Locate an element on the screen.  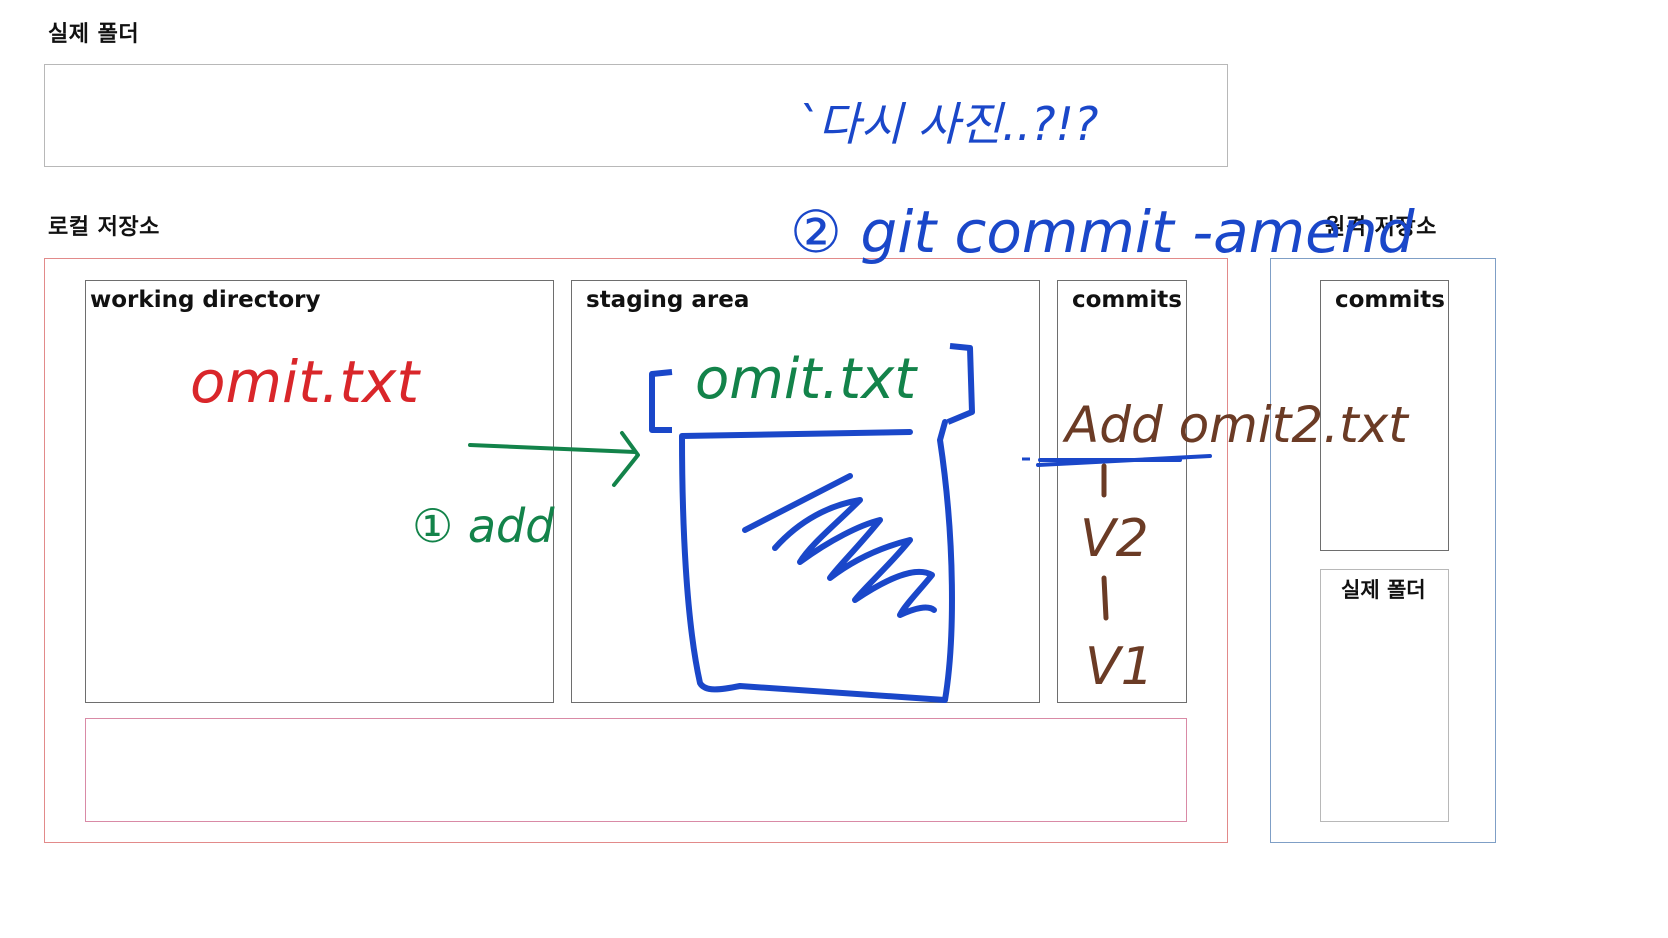
memo-annotation: `다시 사진..?!? is located at coordinates (946, 124).